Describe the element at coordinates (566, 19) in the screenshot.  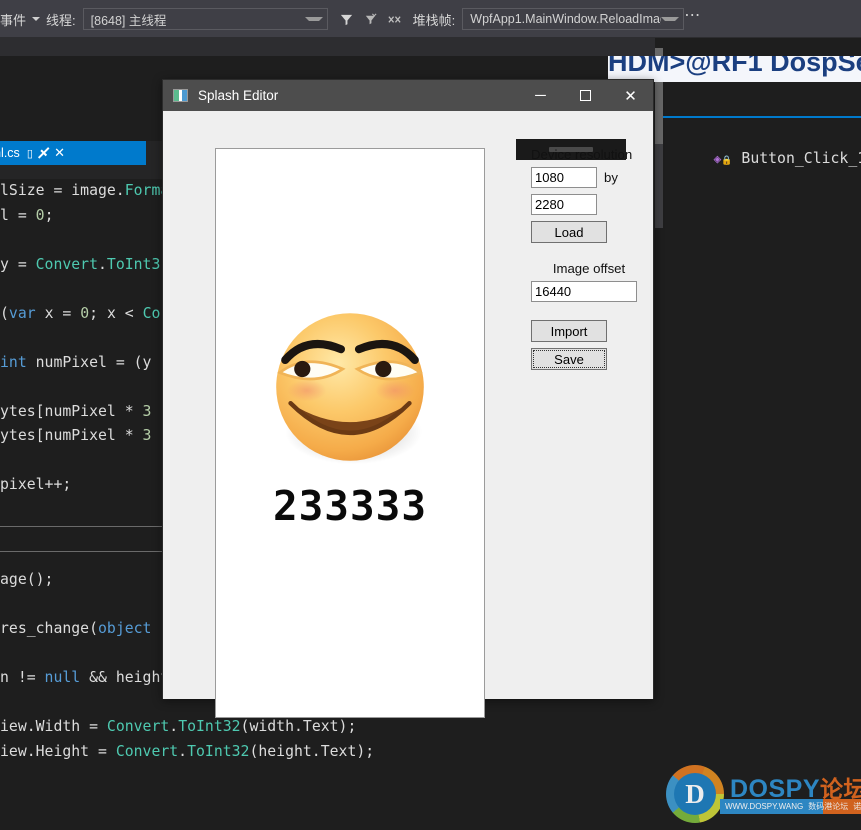
I see `stackframe-combobox-value: WpfApp1.MainWindow.ReloadImage` at that location.